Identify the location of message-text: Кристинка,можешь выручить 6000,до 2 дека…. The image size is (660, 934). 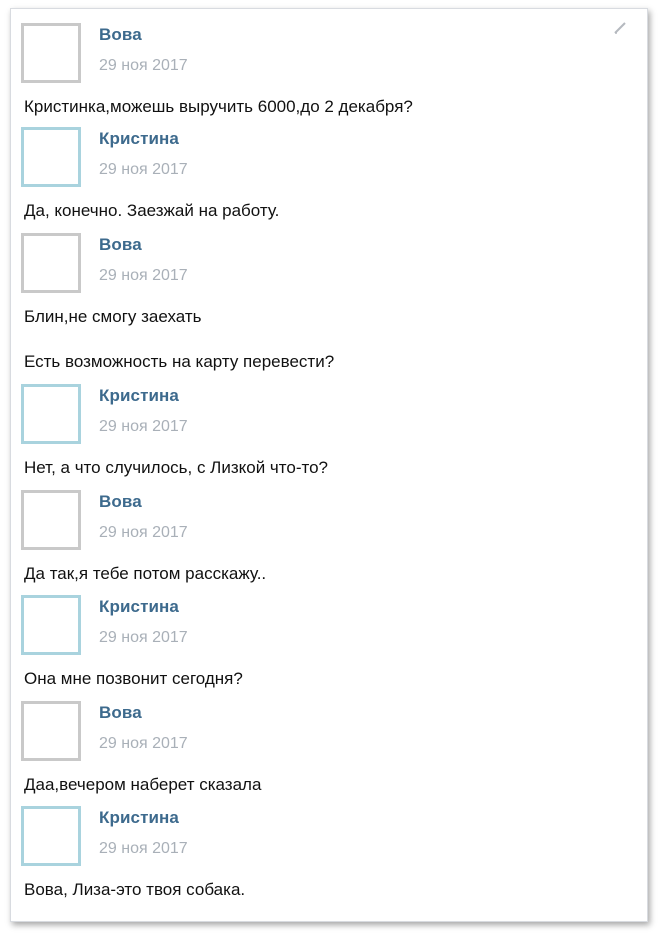
(218, 106).